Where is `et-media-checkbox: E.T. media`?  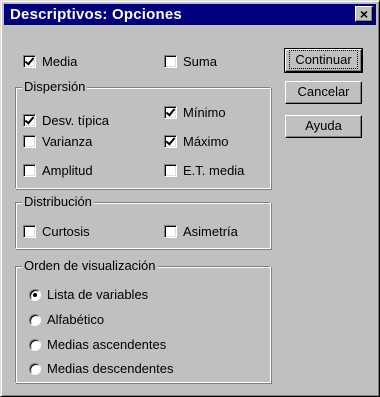 et-media-checkbox: E.T. media is located at coordinates (204, 171).